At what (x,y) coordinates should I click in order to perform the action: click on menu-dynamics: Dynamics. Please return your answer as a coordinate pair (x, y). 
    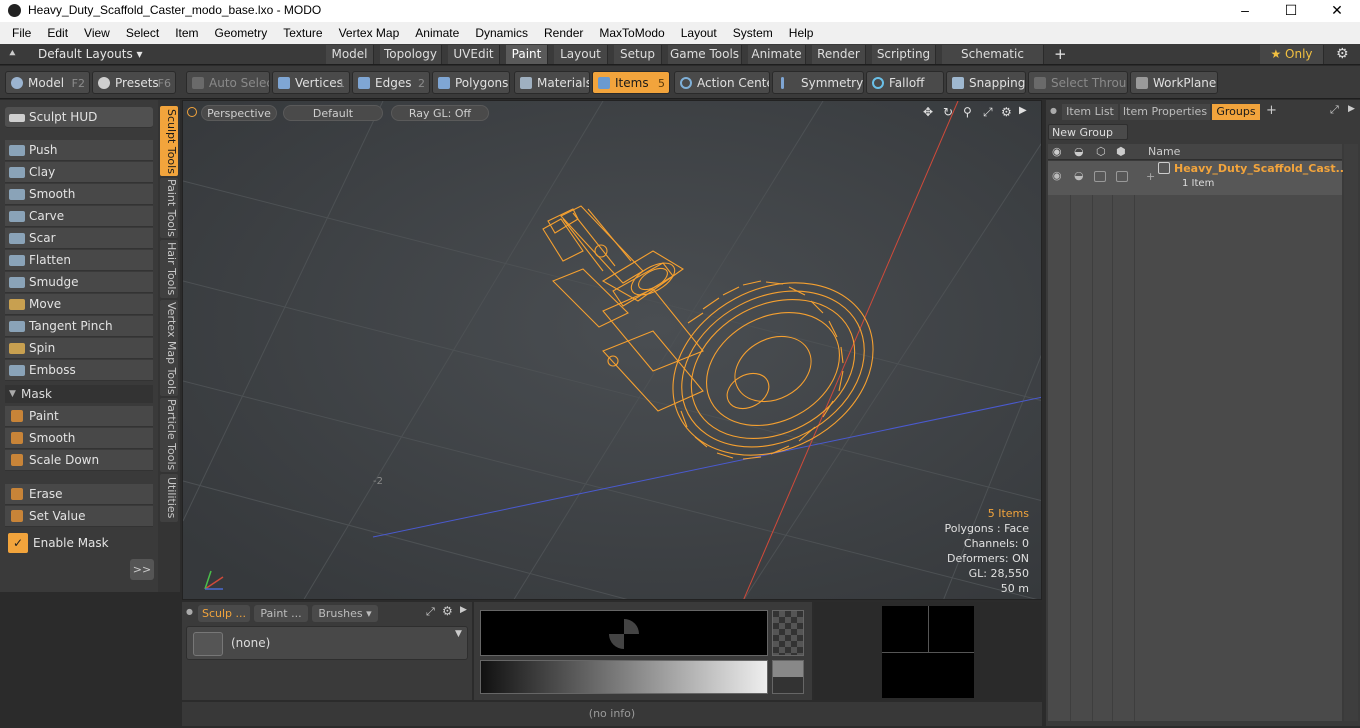
    Looking at the image, I should click on (501, 33).